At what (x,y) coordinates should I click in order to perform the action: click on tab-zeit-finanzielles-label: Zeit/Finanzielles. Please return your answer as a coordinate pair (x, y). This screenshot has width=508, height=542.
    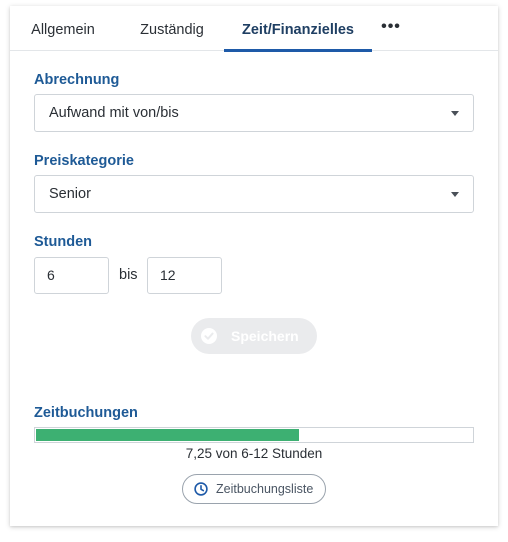
    Looking at the image, I should click on (298, 30).